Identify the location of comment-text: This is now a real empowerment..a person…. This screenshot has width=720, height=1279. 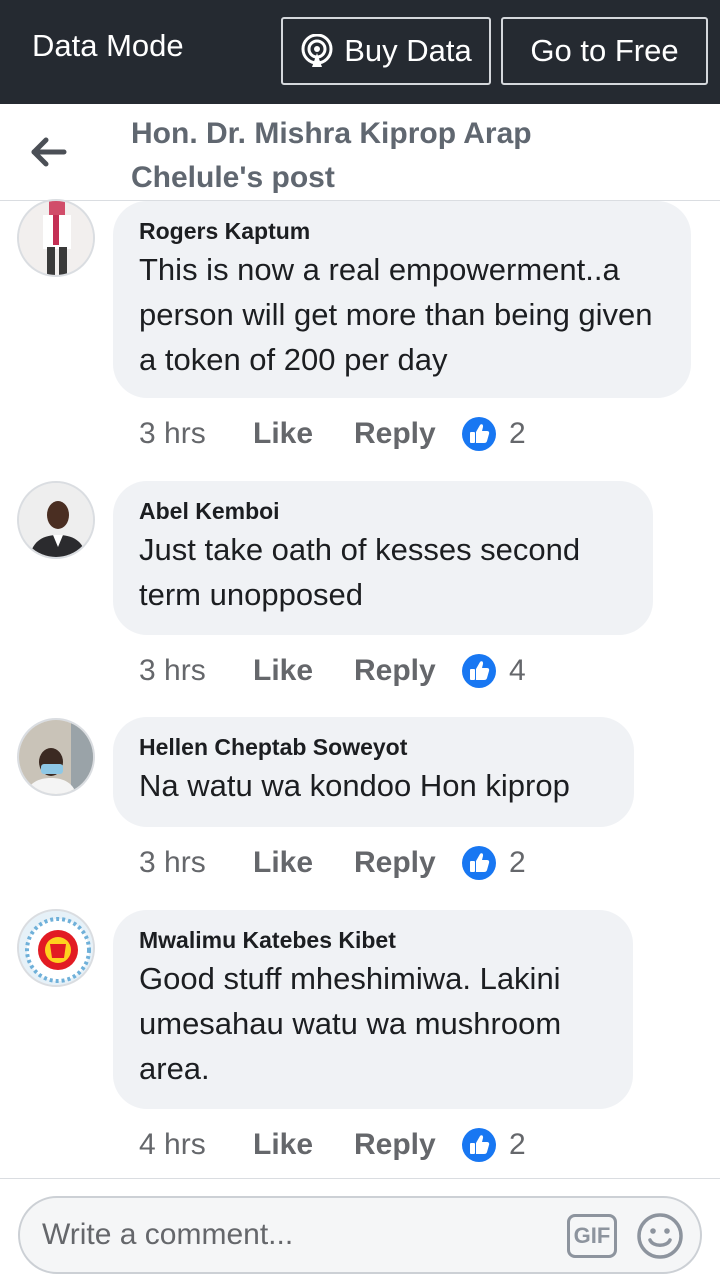
(396, 314).